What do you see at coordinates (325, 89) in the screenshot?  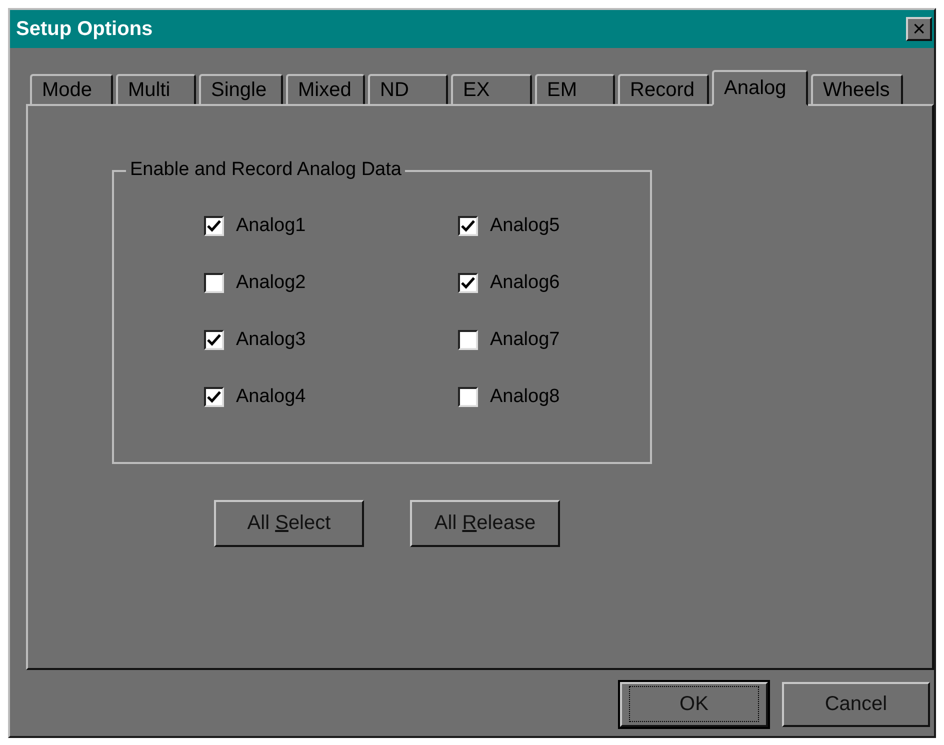 I see `tab: Mixed` at bounding box center [325, 89].